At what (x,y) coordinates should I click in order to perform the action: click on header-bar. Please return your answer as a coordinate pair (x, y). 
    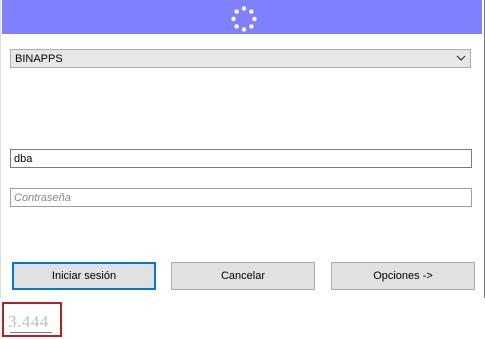
    Looking at the image, I should click on (242, 17).